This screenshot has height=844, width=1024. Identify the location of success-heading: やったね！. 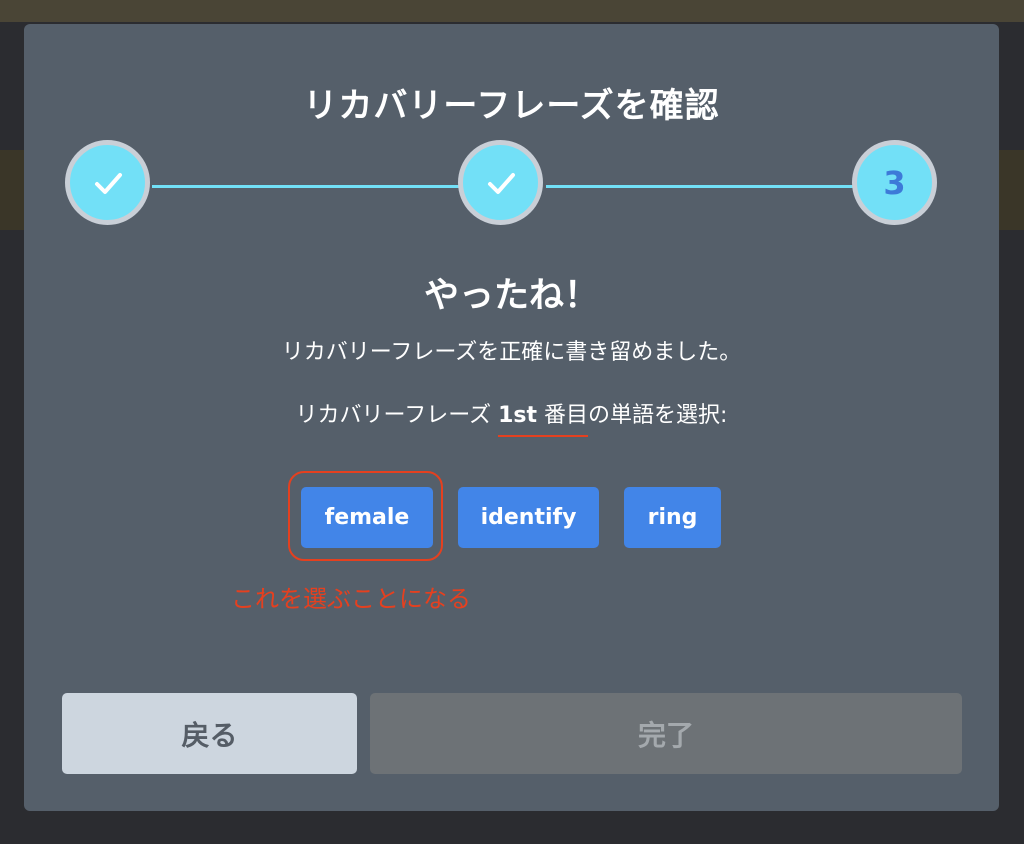
(511, 296).